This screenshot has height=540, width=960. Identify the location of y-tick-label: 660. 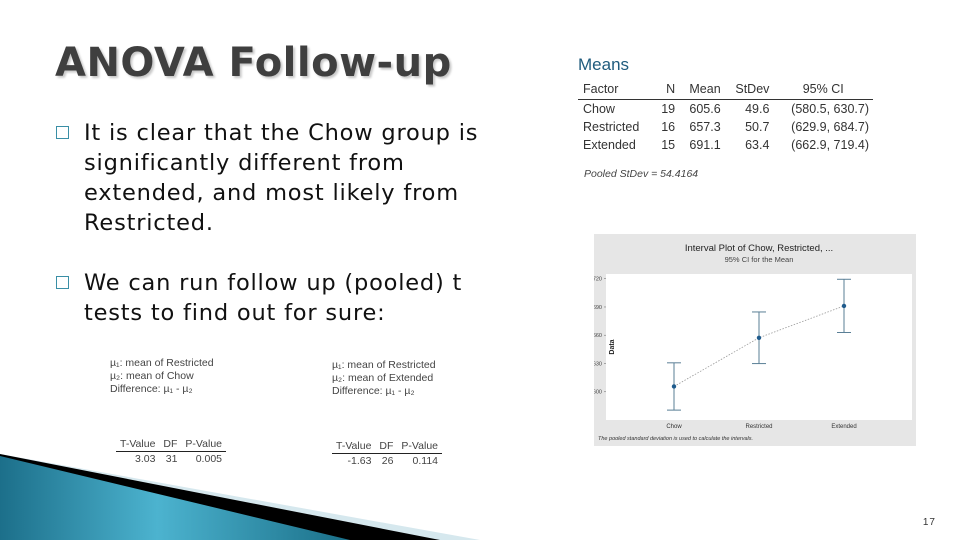
(598, 336).